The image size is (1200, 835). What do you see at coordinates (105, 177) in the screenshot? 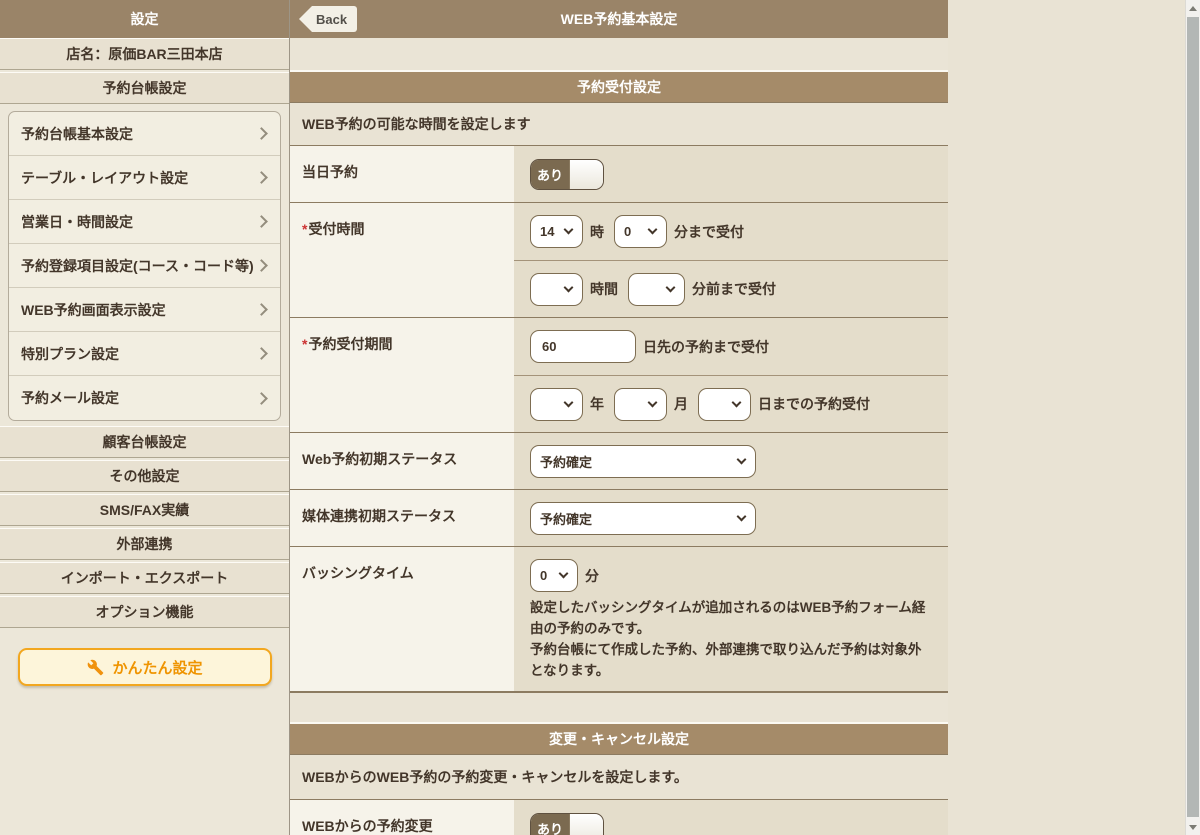
I see `sidebar-item-label: テーブル・レイアウト設定` at bounding box center [105, 177].